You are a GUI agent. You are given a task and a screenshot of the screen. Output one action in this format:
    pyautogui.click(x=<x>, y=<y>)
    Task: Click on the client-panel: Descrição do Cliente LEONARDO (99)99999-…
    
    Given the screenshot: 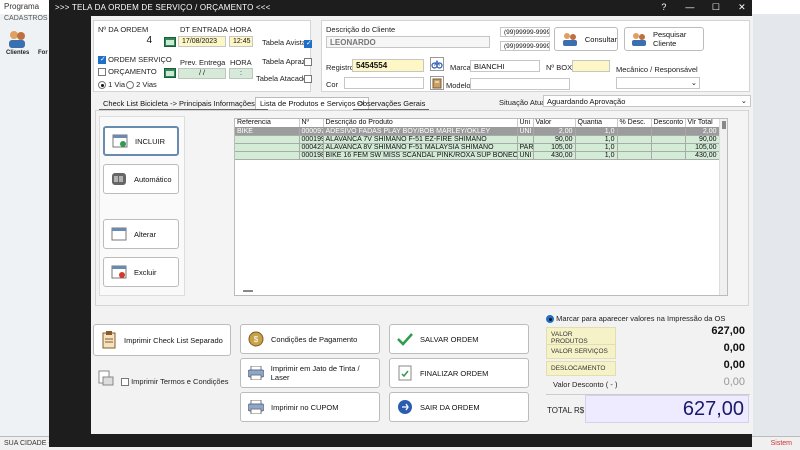 What is the action you would take?
    pyautogui.click(x=535, y=56)
    